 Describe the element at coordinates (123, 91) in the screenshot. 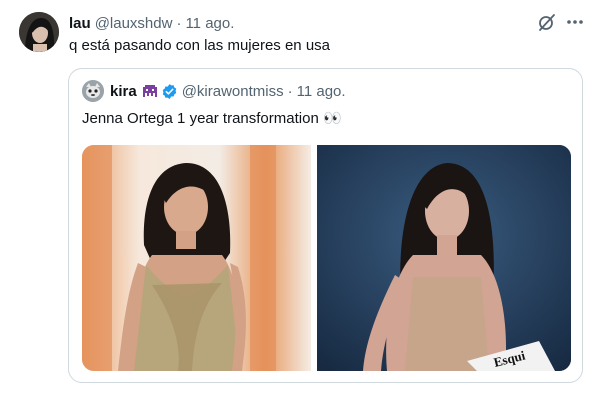

I see `quoted-author-name: kira` at that location.